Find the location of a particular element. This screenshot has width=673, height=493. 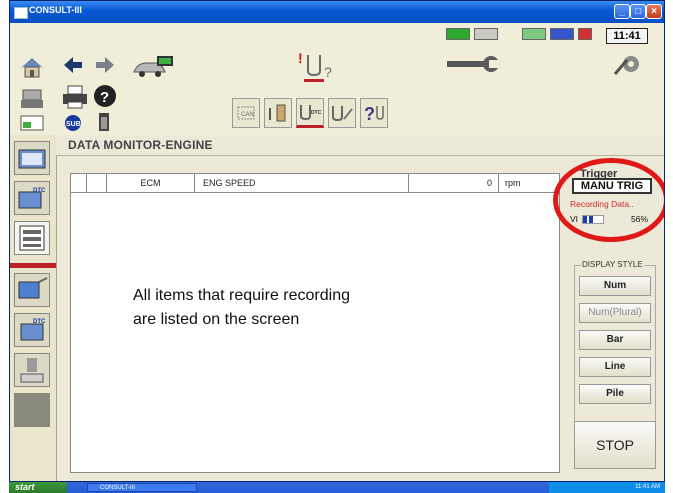

diag-help-button: ? is located at coordinates (374, 113).